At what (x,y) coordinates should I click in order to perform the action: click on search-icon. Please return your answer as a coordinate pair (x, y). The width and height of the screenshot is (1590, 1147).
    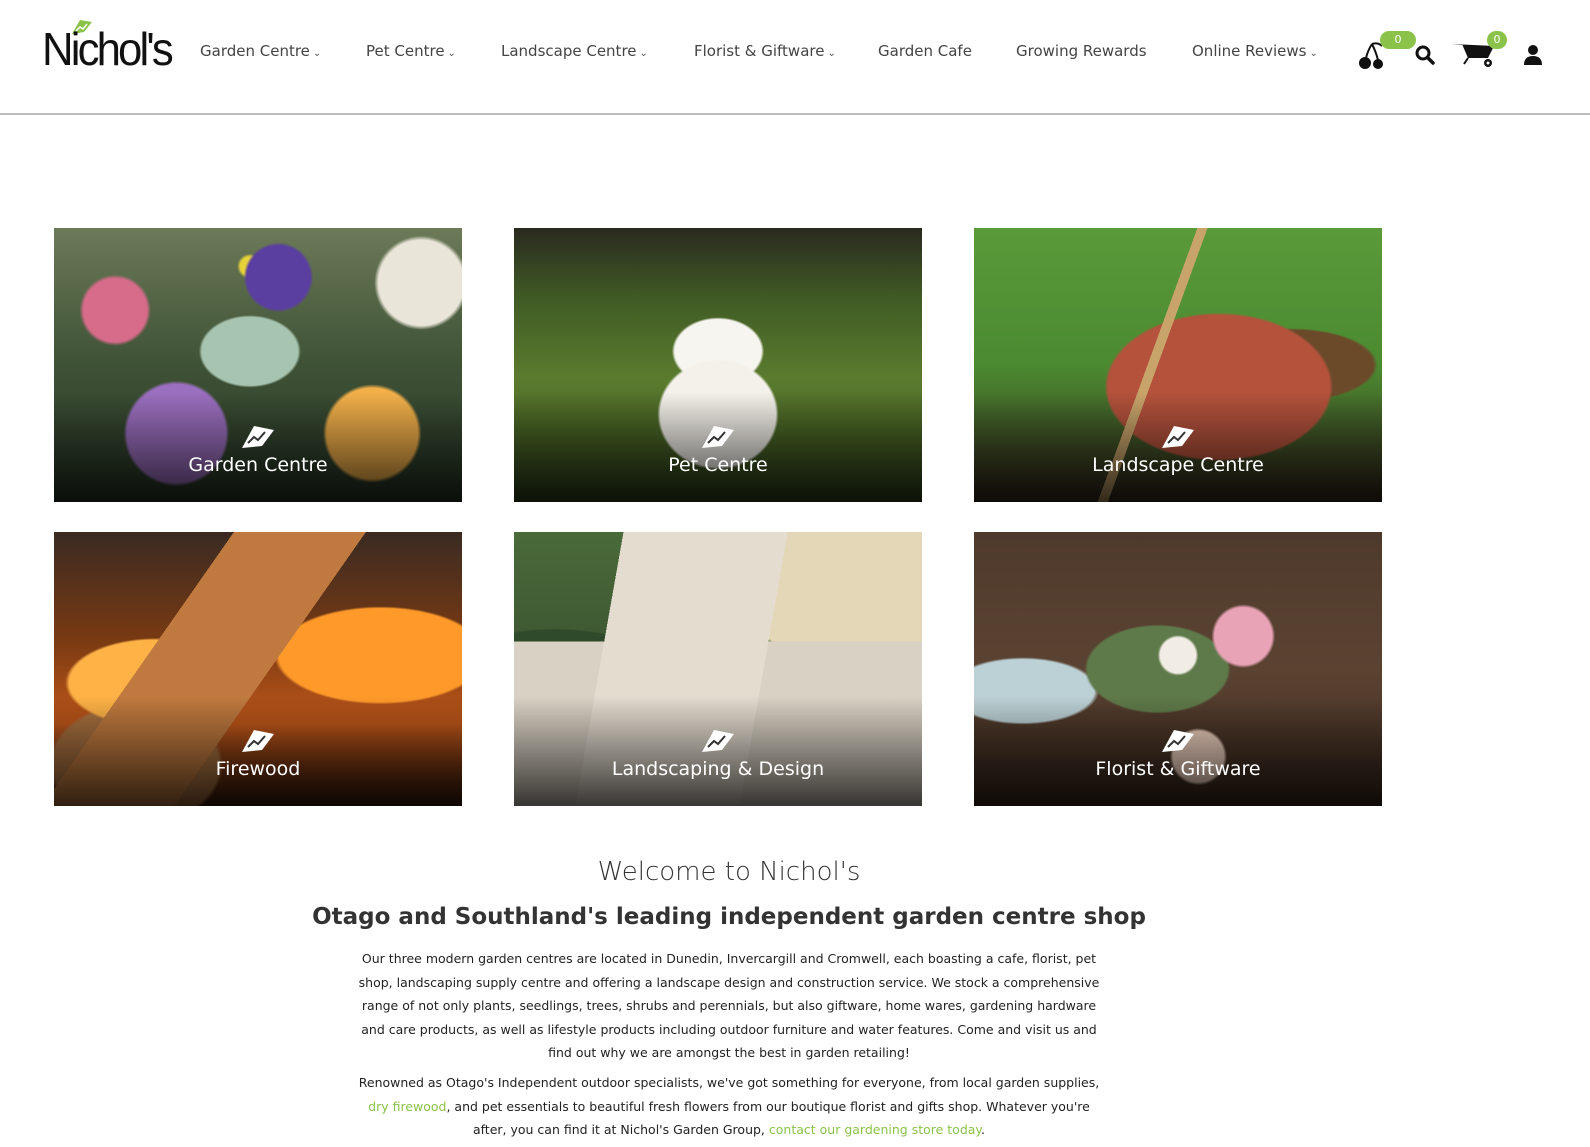
    Looking at the image, I should click on (1425, 55).